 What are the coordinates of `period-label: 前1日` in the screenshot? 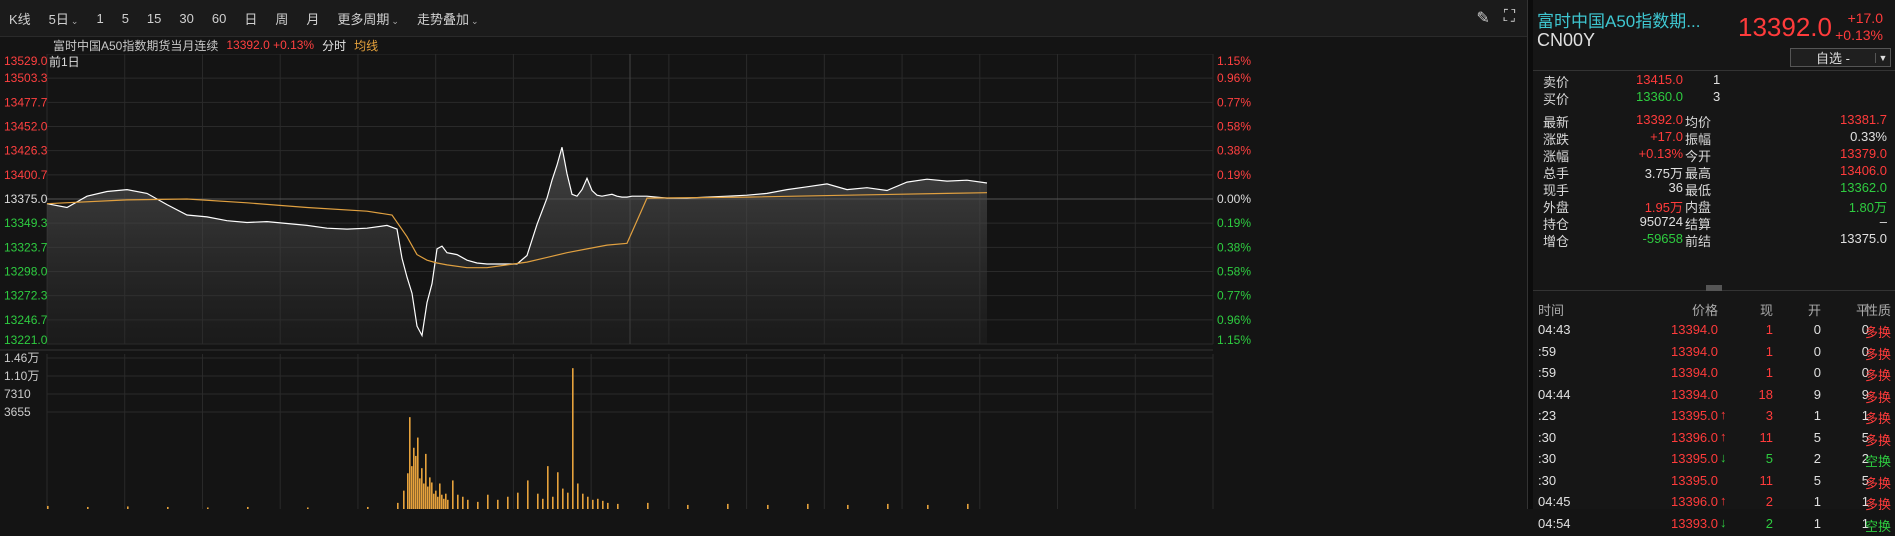 It's located at (64, 61).